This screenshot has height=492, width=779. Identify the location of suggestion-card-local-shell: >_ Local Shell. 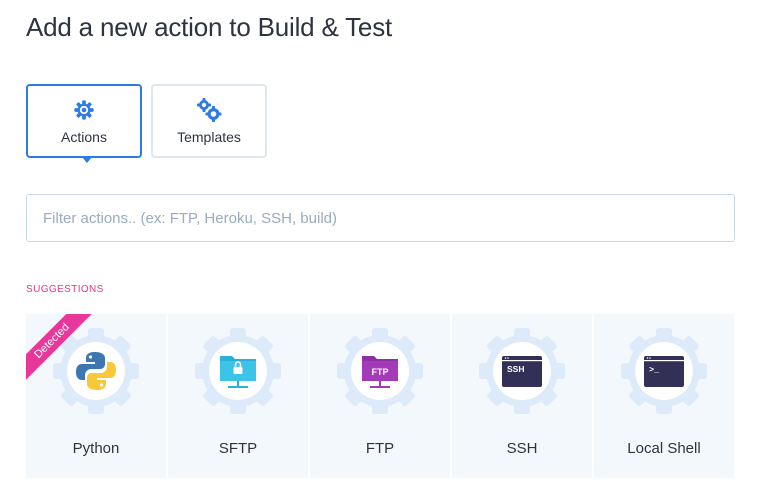
(664, 396).